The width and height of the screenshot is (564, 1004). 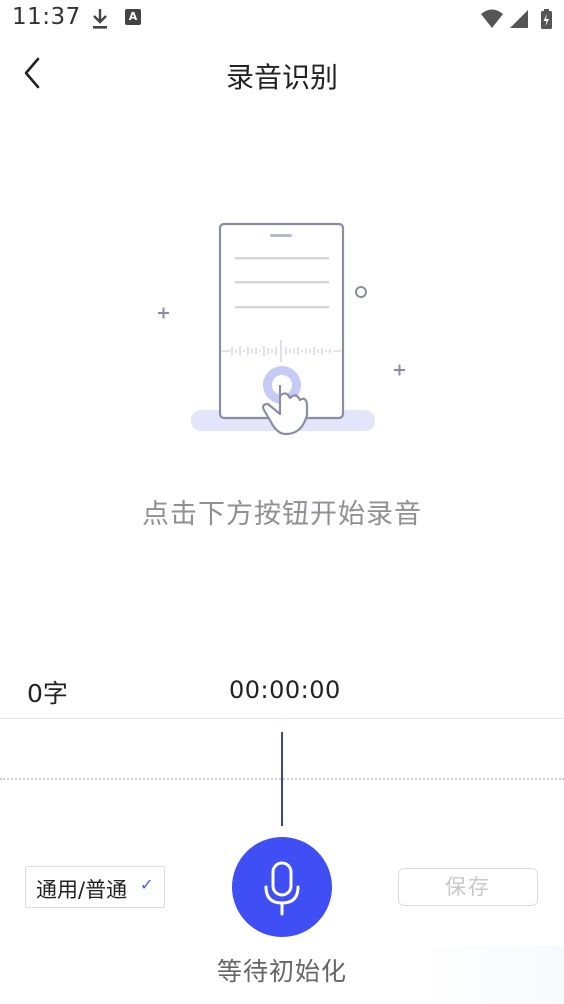 I want to click on wifi-icon, so click(x=492, y=18).